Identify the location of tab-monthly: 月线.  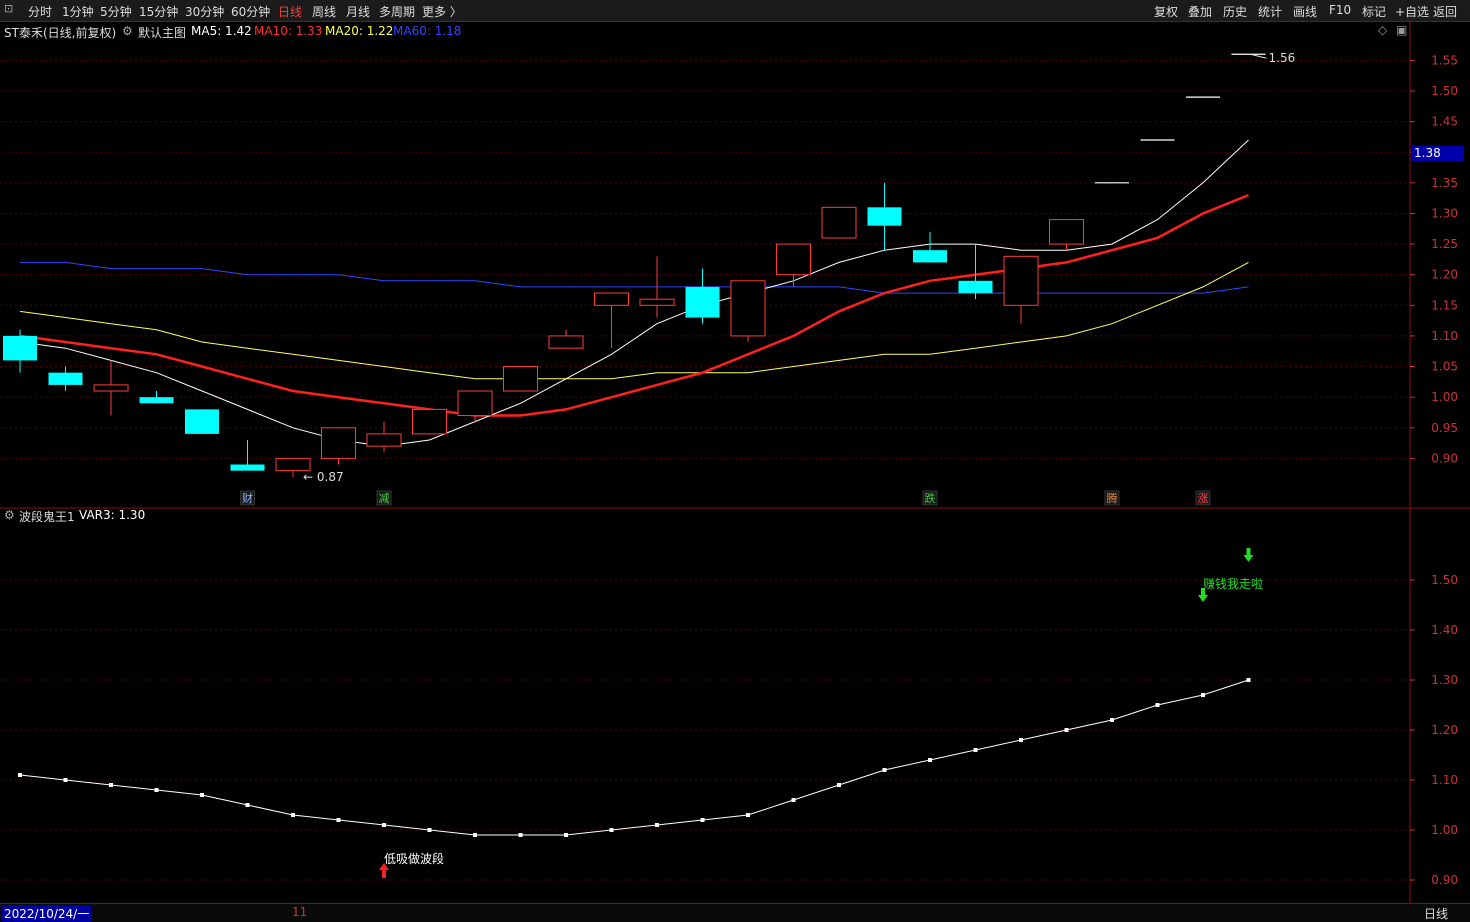
(358, 11).